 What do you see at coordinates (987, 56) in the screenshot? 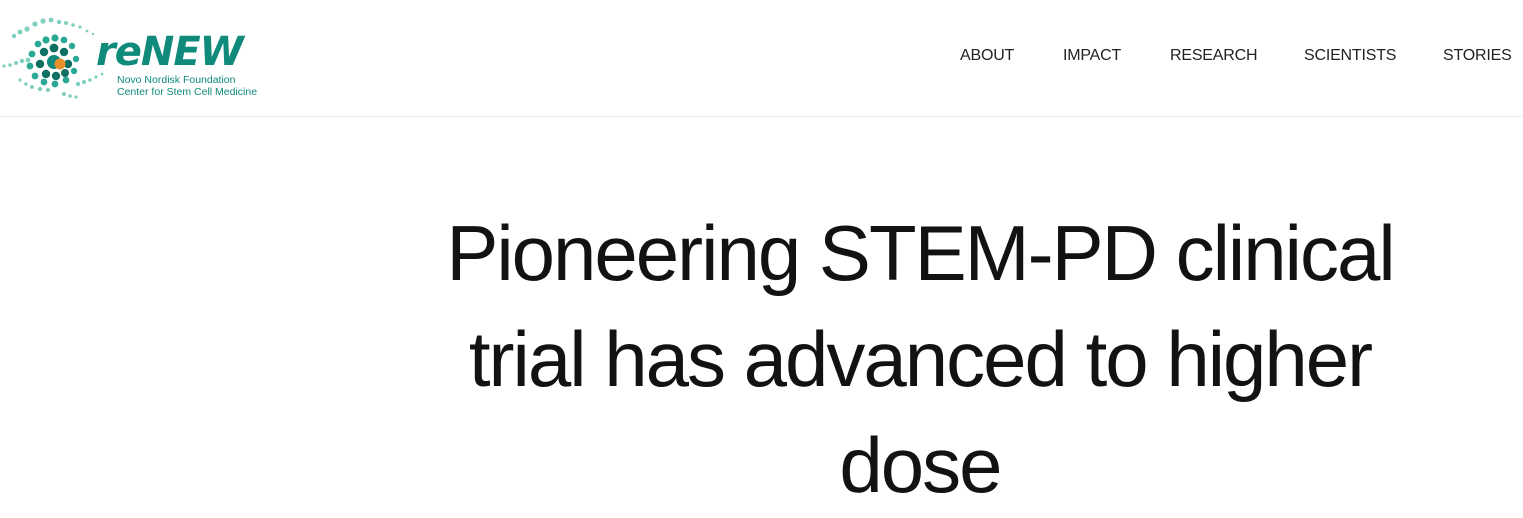
I see `nav-item-about: ABOUT` at bounding box center [987, 56].